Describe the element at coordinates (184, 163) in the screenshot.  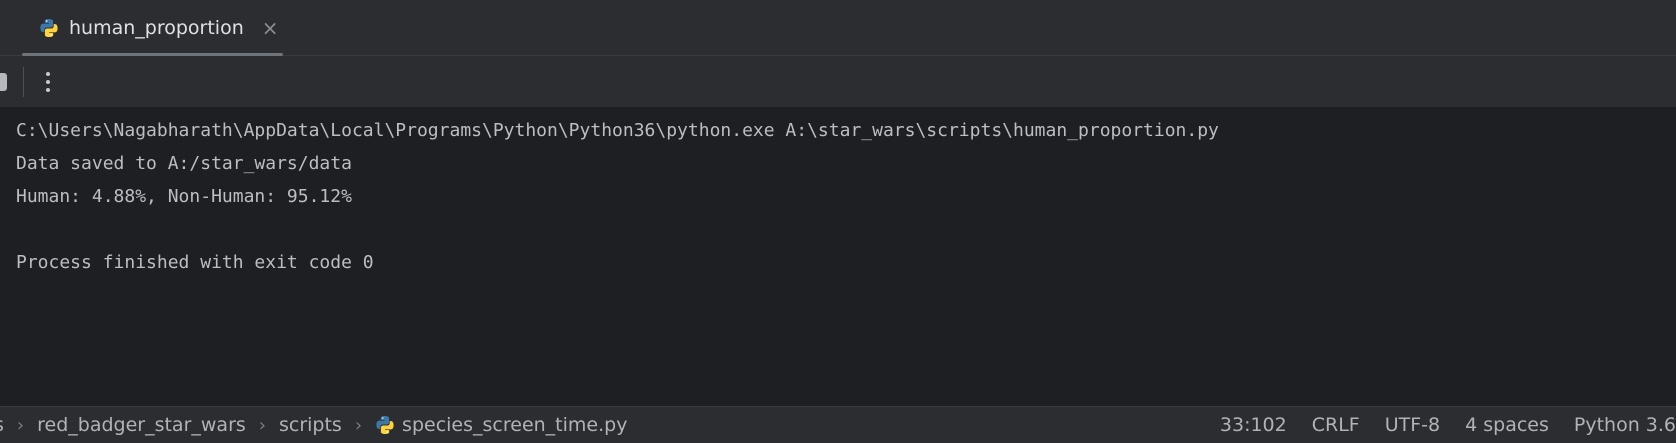
I see `console-line: Data saved to A:/star_wars/data` at that location.